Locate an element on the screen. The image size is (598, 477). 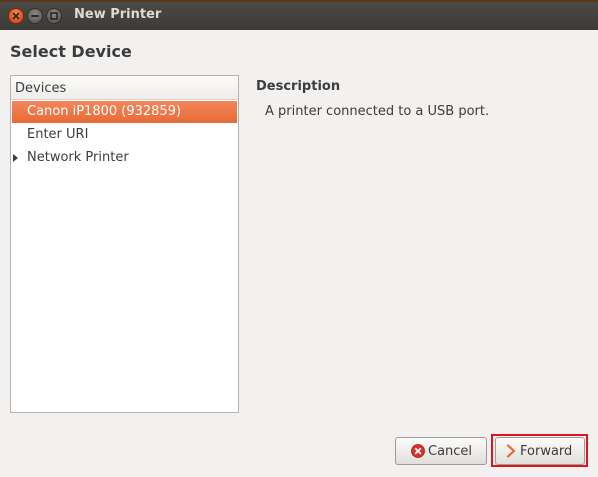
forward-button: Forward is located at coordinates (540, 451).